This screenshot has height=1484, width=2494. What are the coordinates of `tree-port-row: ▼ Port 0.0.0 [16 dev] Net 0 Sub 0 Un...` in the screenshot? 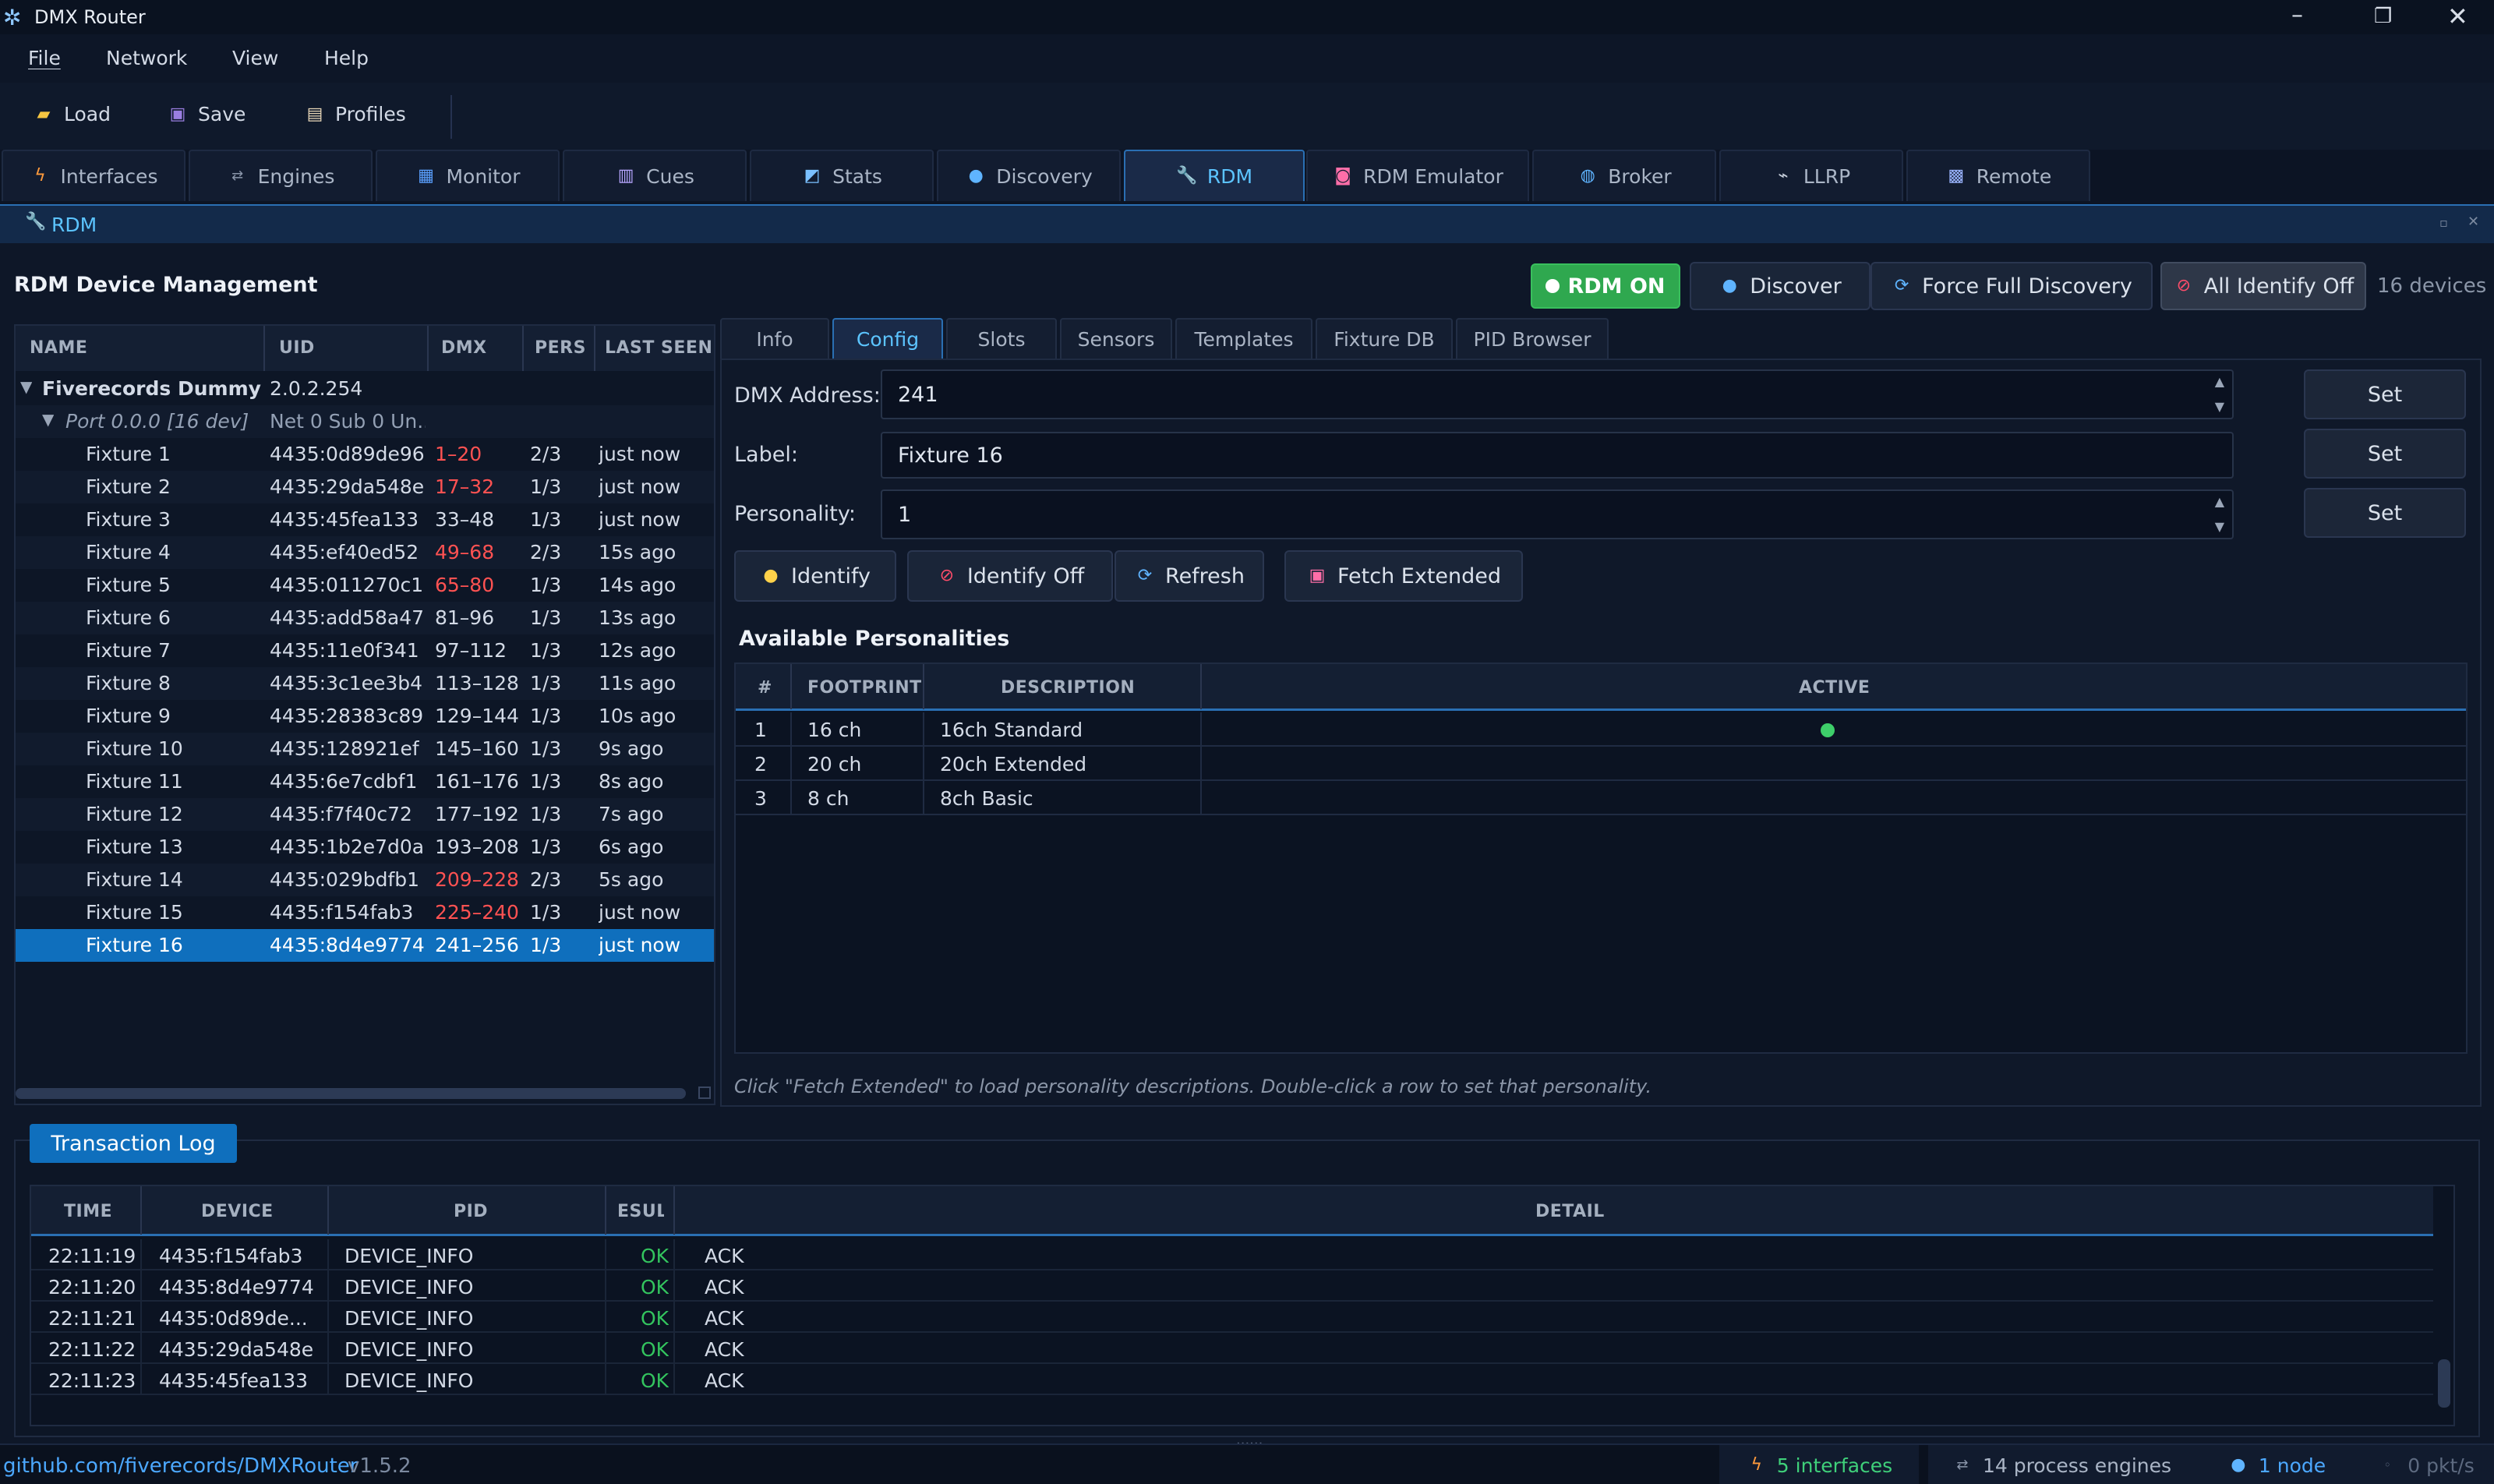 It's located at (365, 421).